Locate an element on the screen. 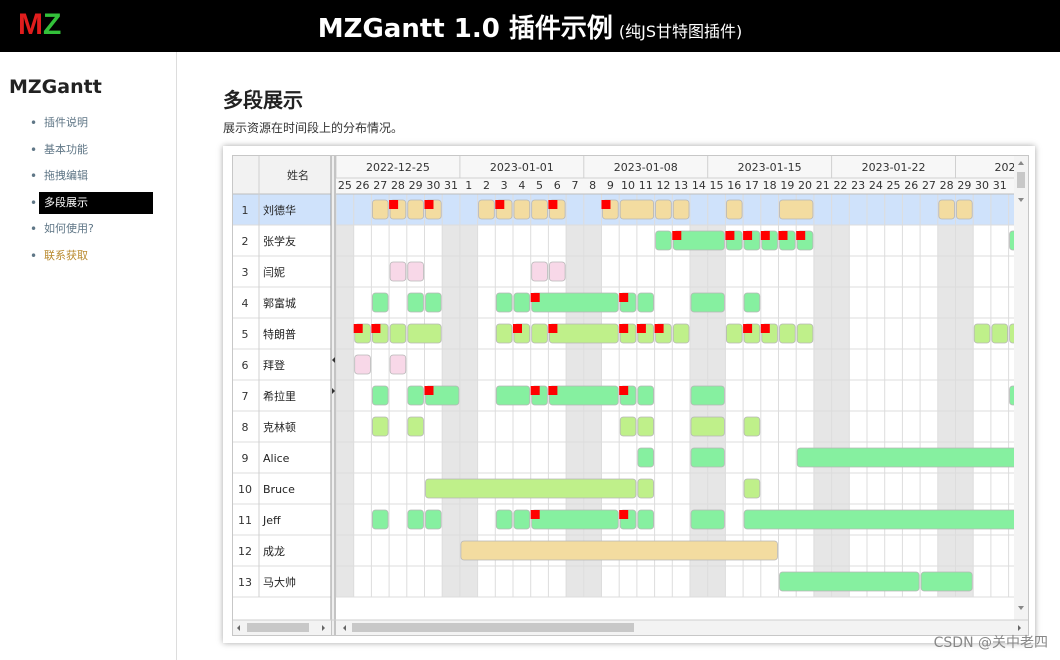 This screenshot has height=660, width=1060. week-label: 2023-01-22 is located at coordinates (894, 167).